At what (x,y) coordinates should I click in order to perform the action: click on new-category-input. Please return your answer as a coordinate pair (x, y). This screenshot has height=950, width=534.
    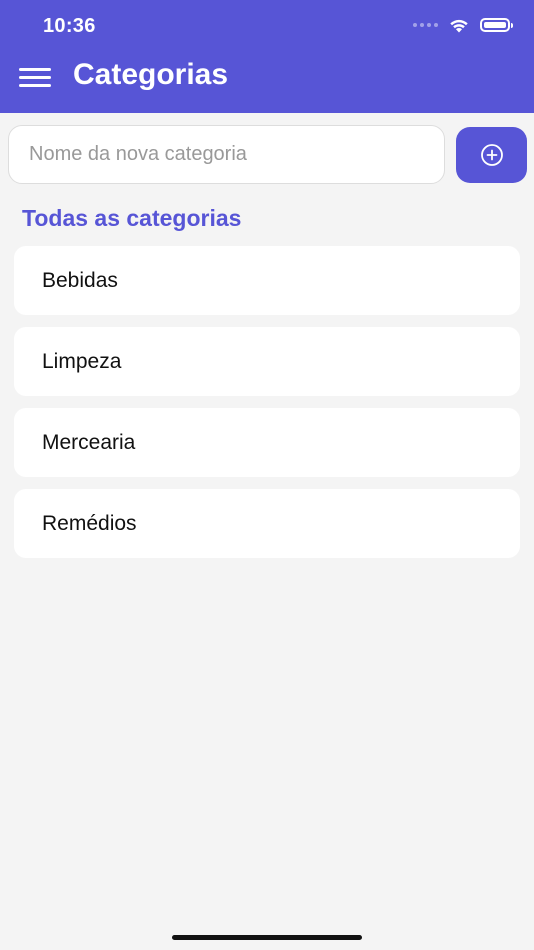
    Looking at the image, I should click on (226, 154).